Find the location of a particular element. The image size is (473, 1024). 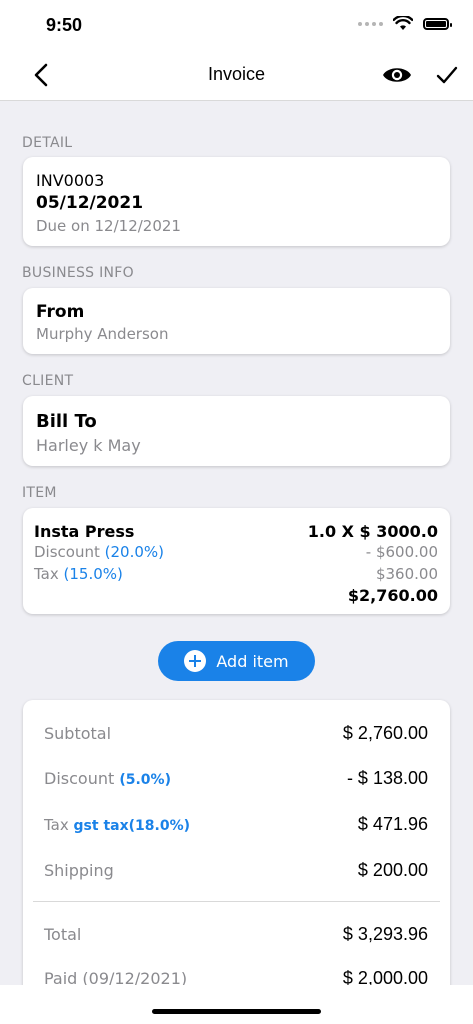

total-label: Total is located at coordinates (63, 934).